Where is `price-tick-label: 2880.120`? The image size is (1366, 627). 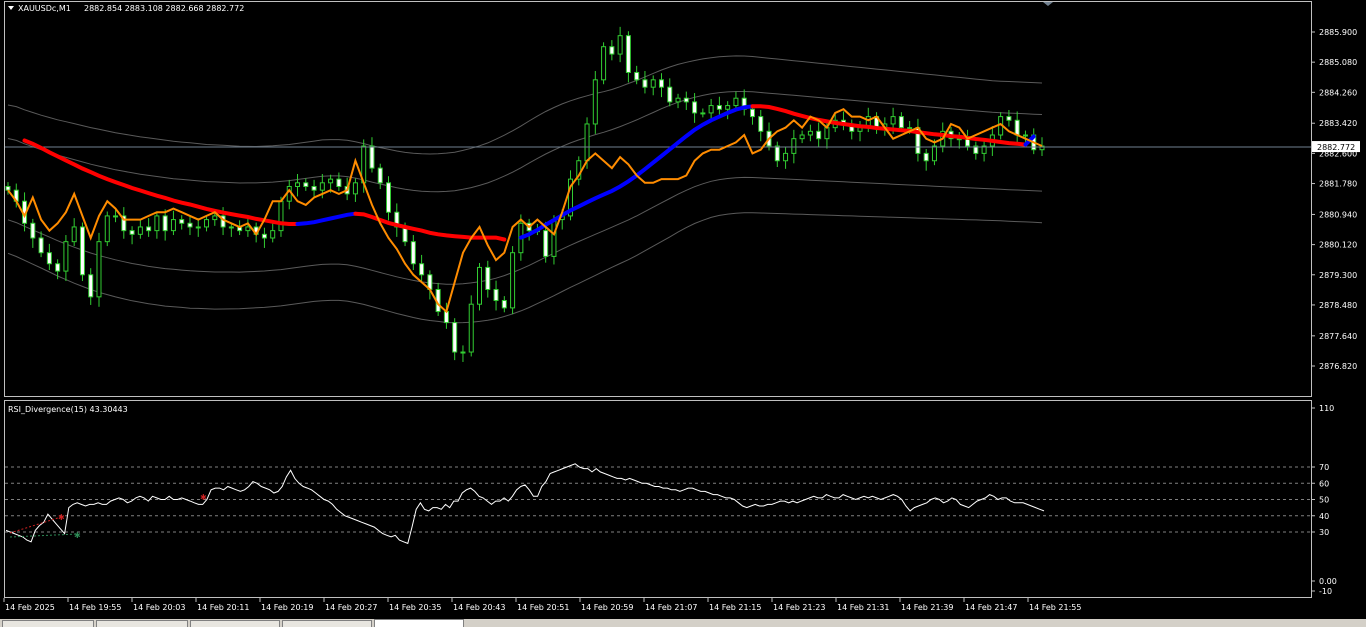 price-tick-label: 2880.120 is located at coordinates (1338, 245).